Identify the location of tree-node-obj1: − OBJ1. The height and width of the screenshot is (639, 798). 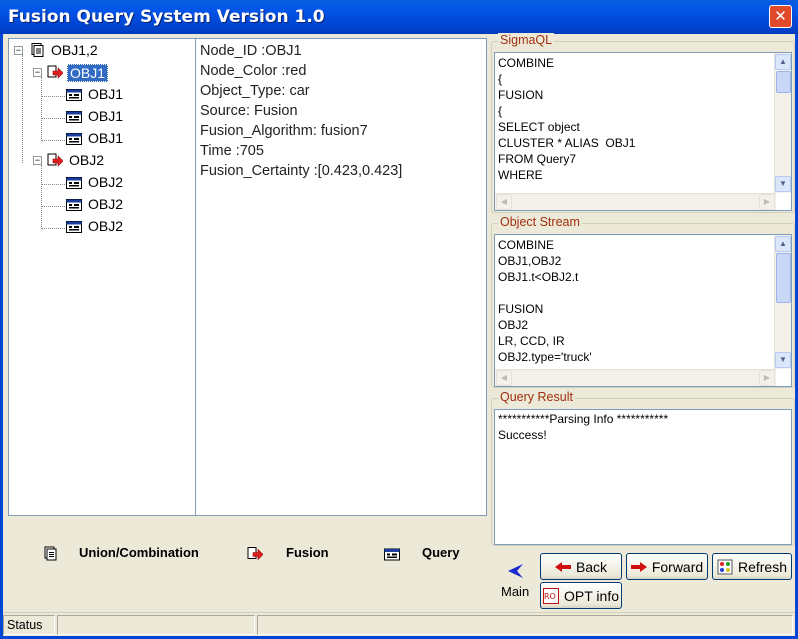
(102, 73).